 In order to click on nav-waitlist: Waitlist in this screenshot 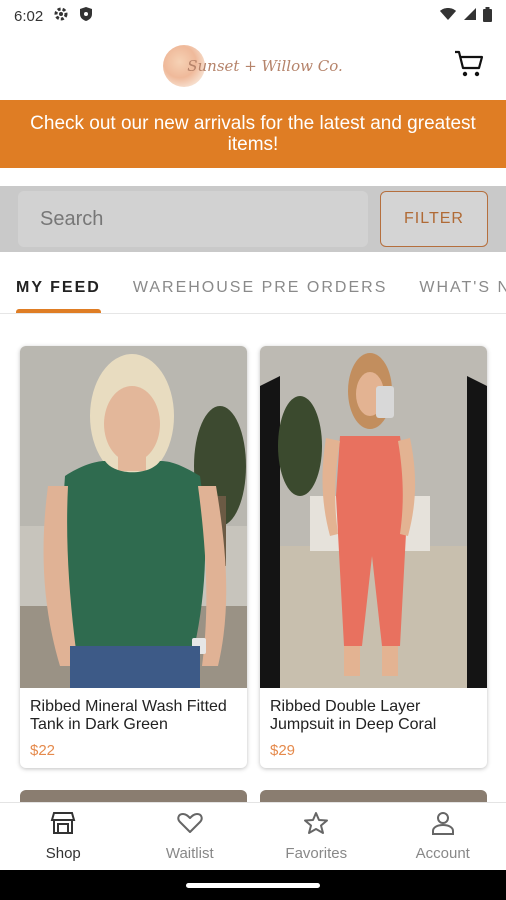, I will do `click(190, 836)`.